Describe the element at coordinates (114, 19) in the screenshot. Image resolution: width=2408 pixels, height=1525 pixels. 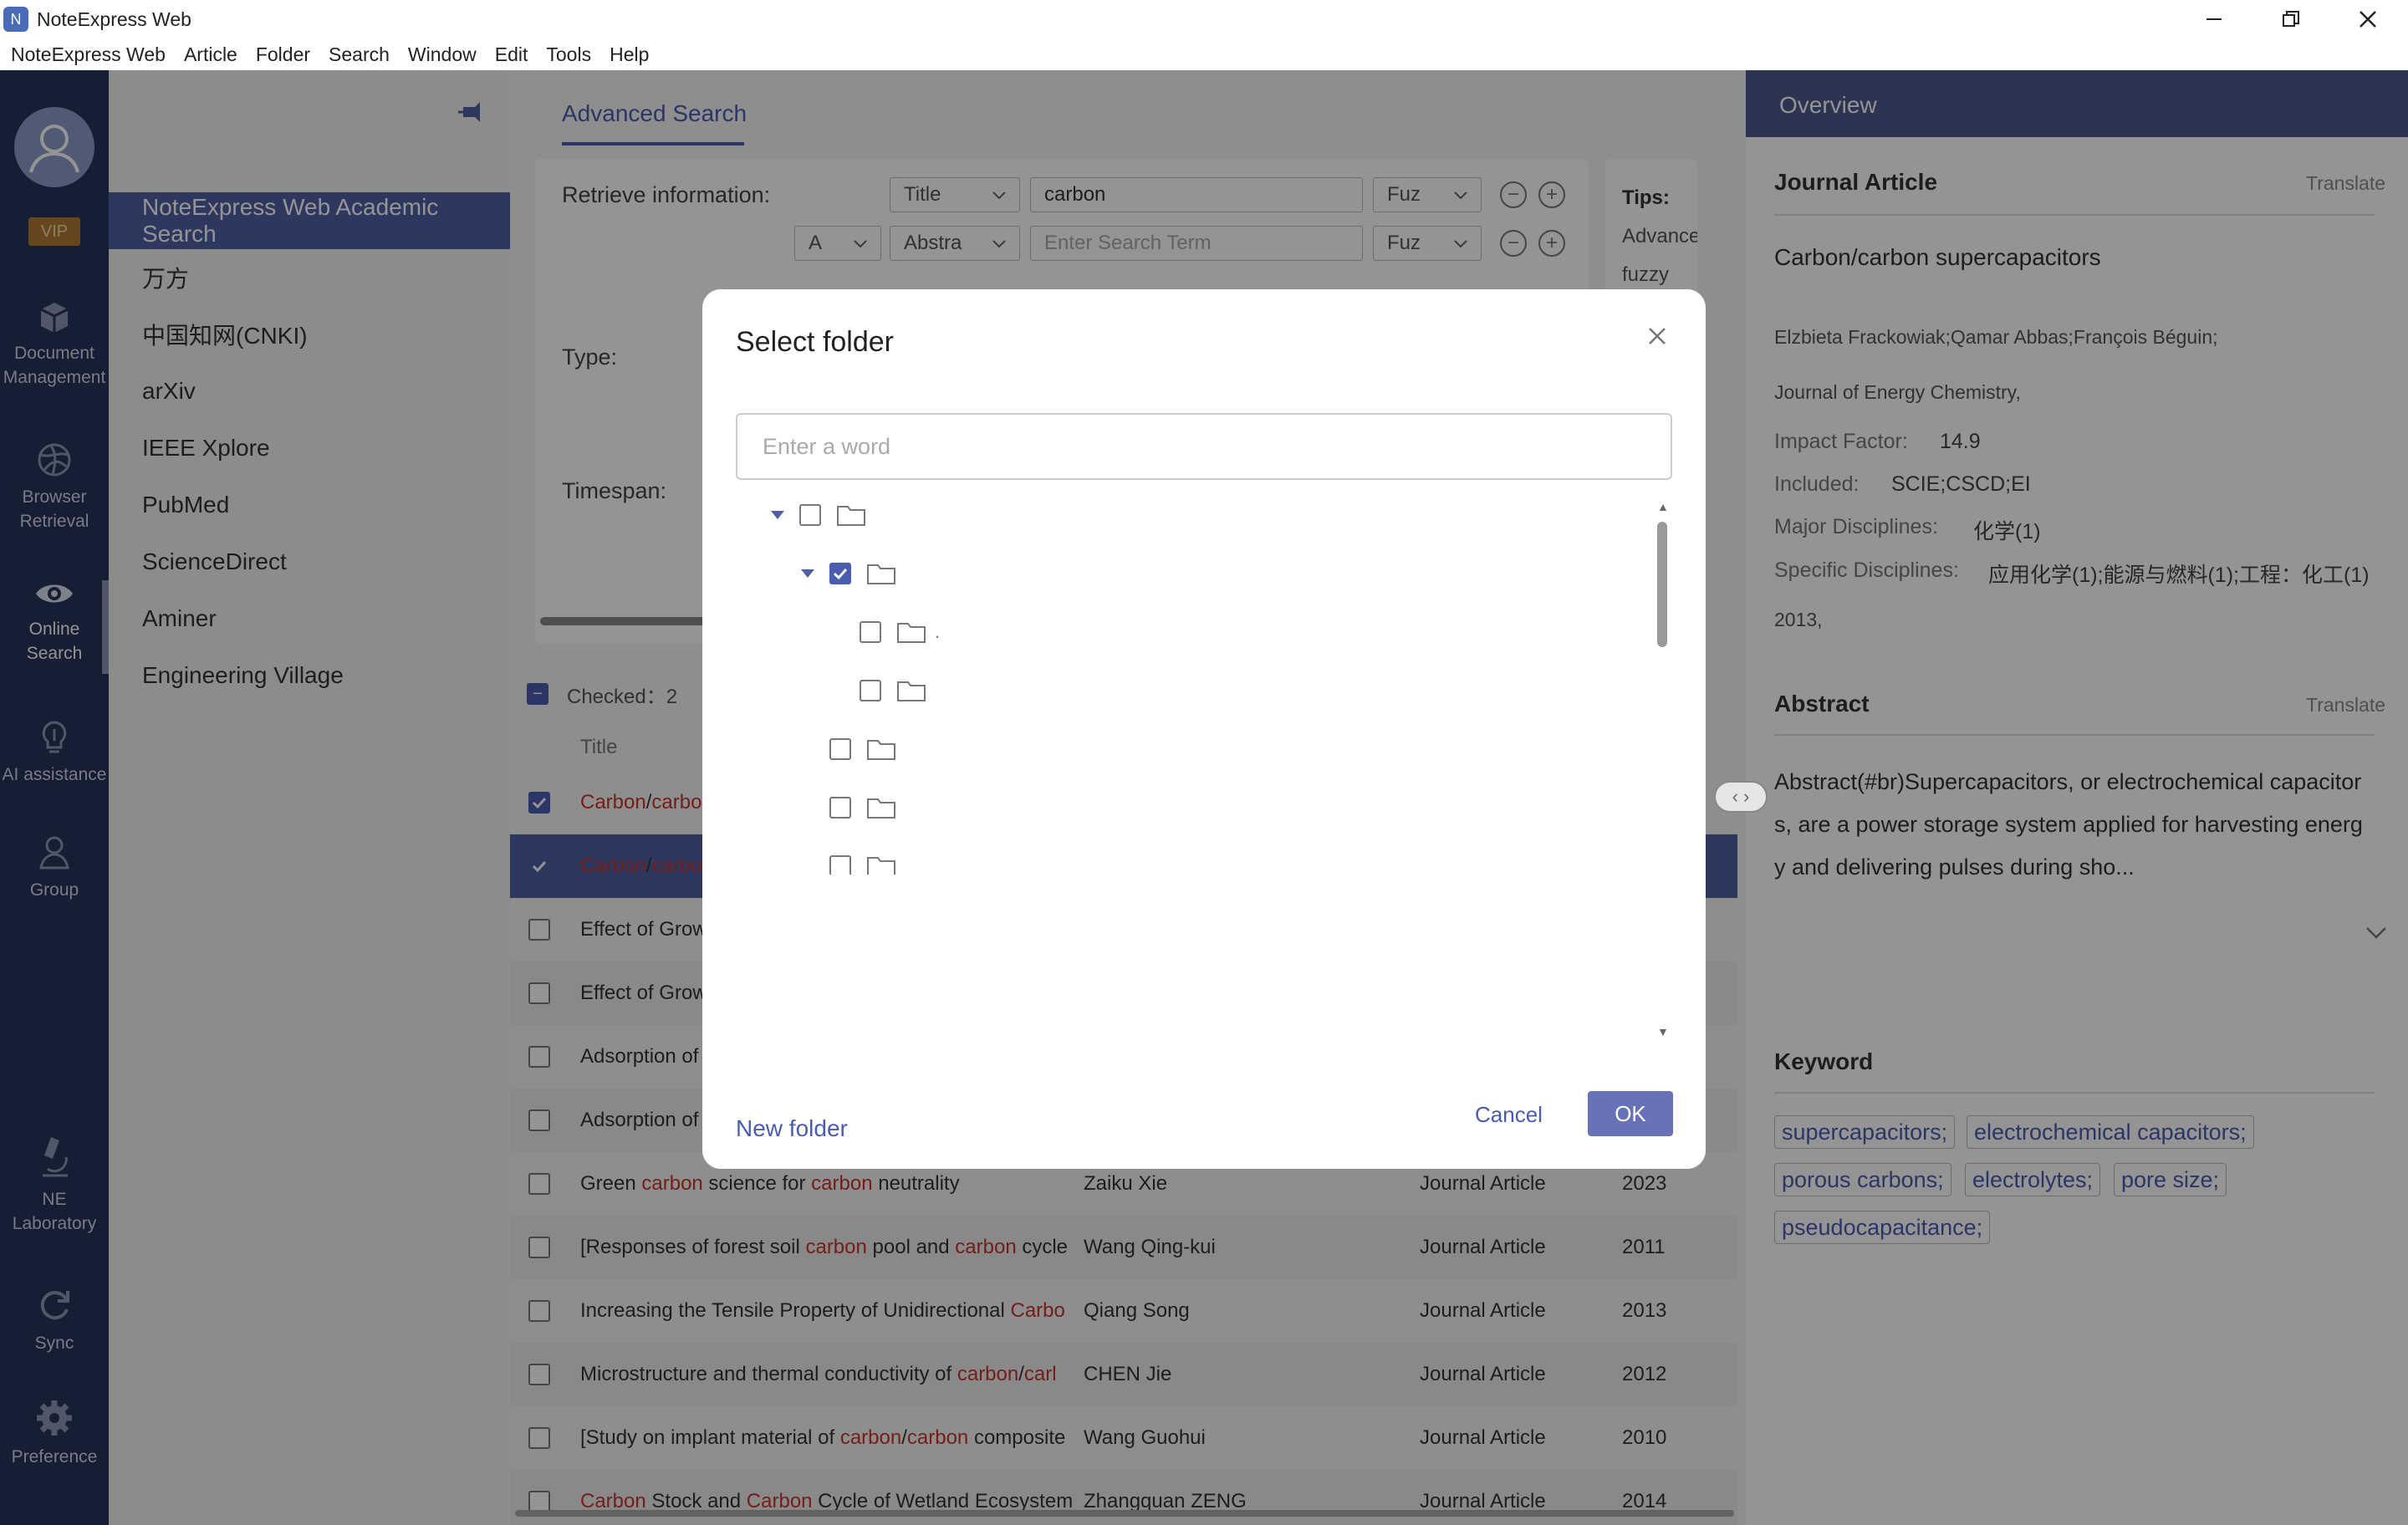
I see `window-title: NoteExpress Web` at that location.